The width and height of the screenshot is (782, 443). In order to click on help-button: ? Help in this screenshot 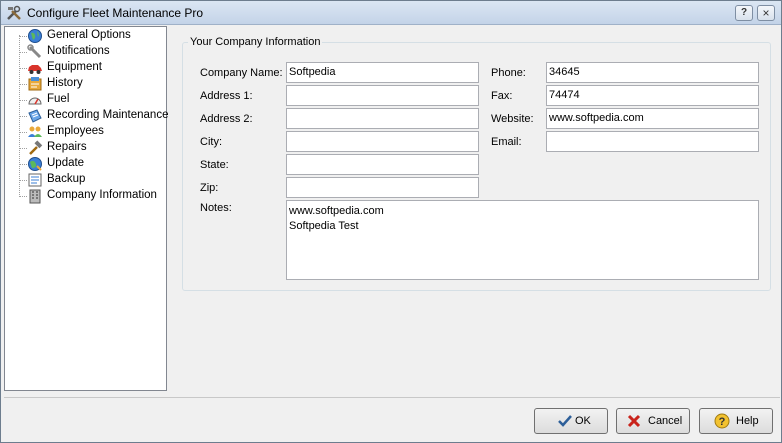, I will do `click(736, 421)`.